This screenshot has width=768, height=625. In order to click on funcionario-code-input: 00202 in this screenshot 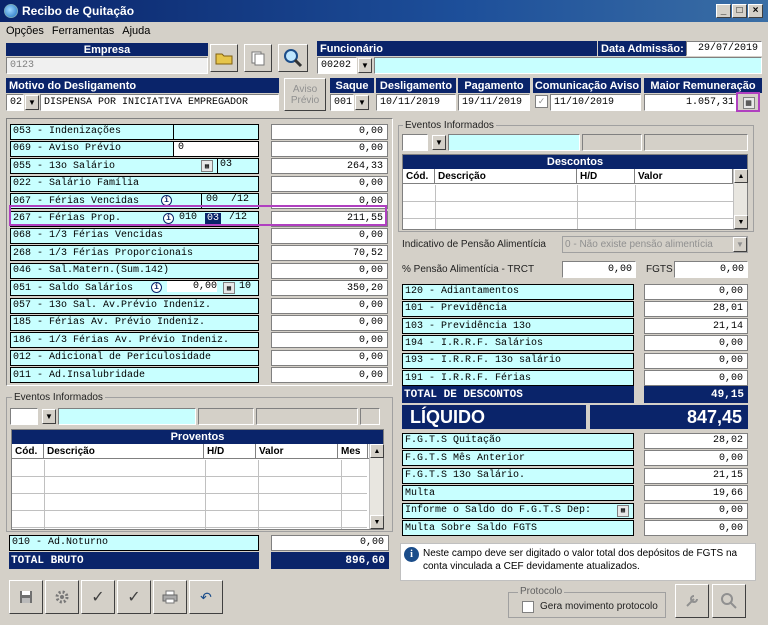, I will do `click(337, 65)`.